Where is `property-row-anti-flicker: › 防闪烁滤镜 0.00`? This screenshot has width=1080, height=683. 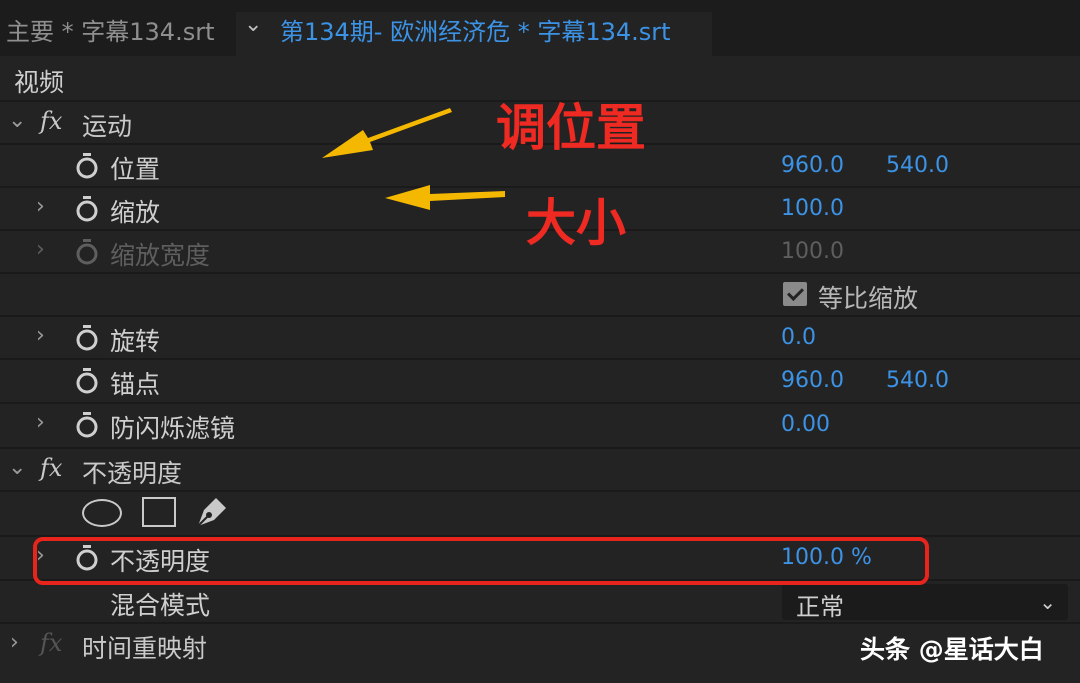
property-row-anti-flicker: › 防闪烁滤镜 0.00 is located at coordinates (540, 424).